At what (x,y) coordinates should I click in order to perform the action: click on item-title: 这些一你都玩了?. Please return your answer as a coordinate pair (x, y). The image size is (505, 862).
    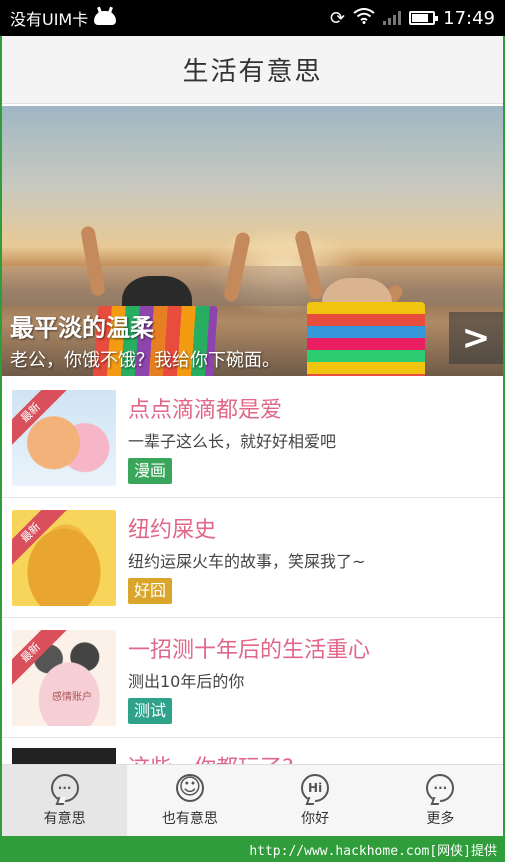
    Looking at the image, I should click on (211, 757).